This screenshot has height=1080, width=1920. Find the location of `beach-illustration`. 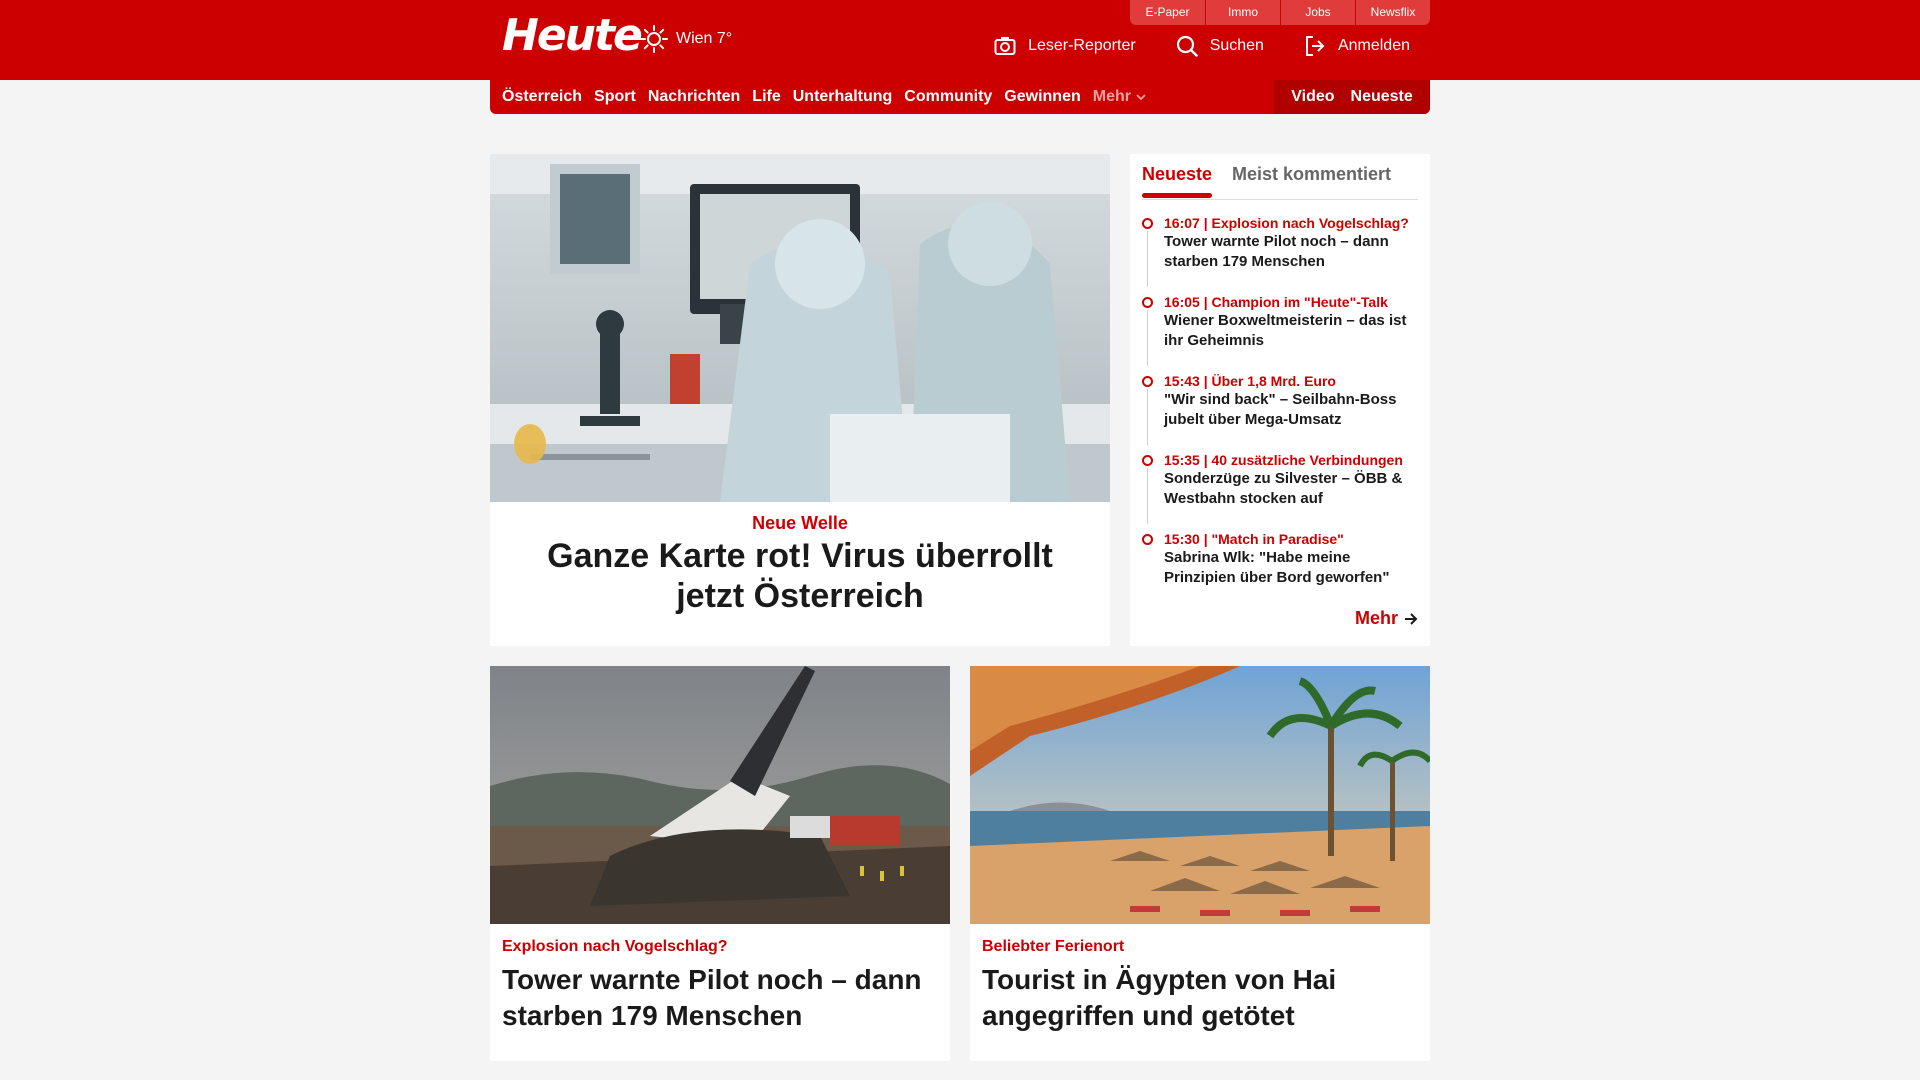

beach-illustration is located at coordinates (1200, 795).